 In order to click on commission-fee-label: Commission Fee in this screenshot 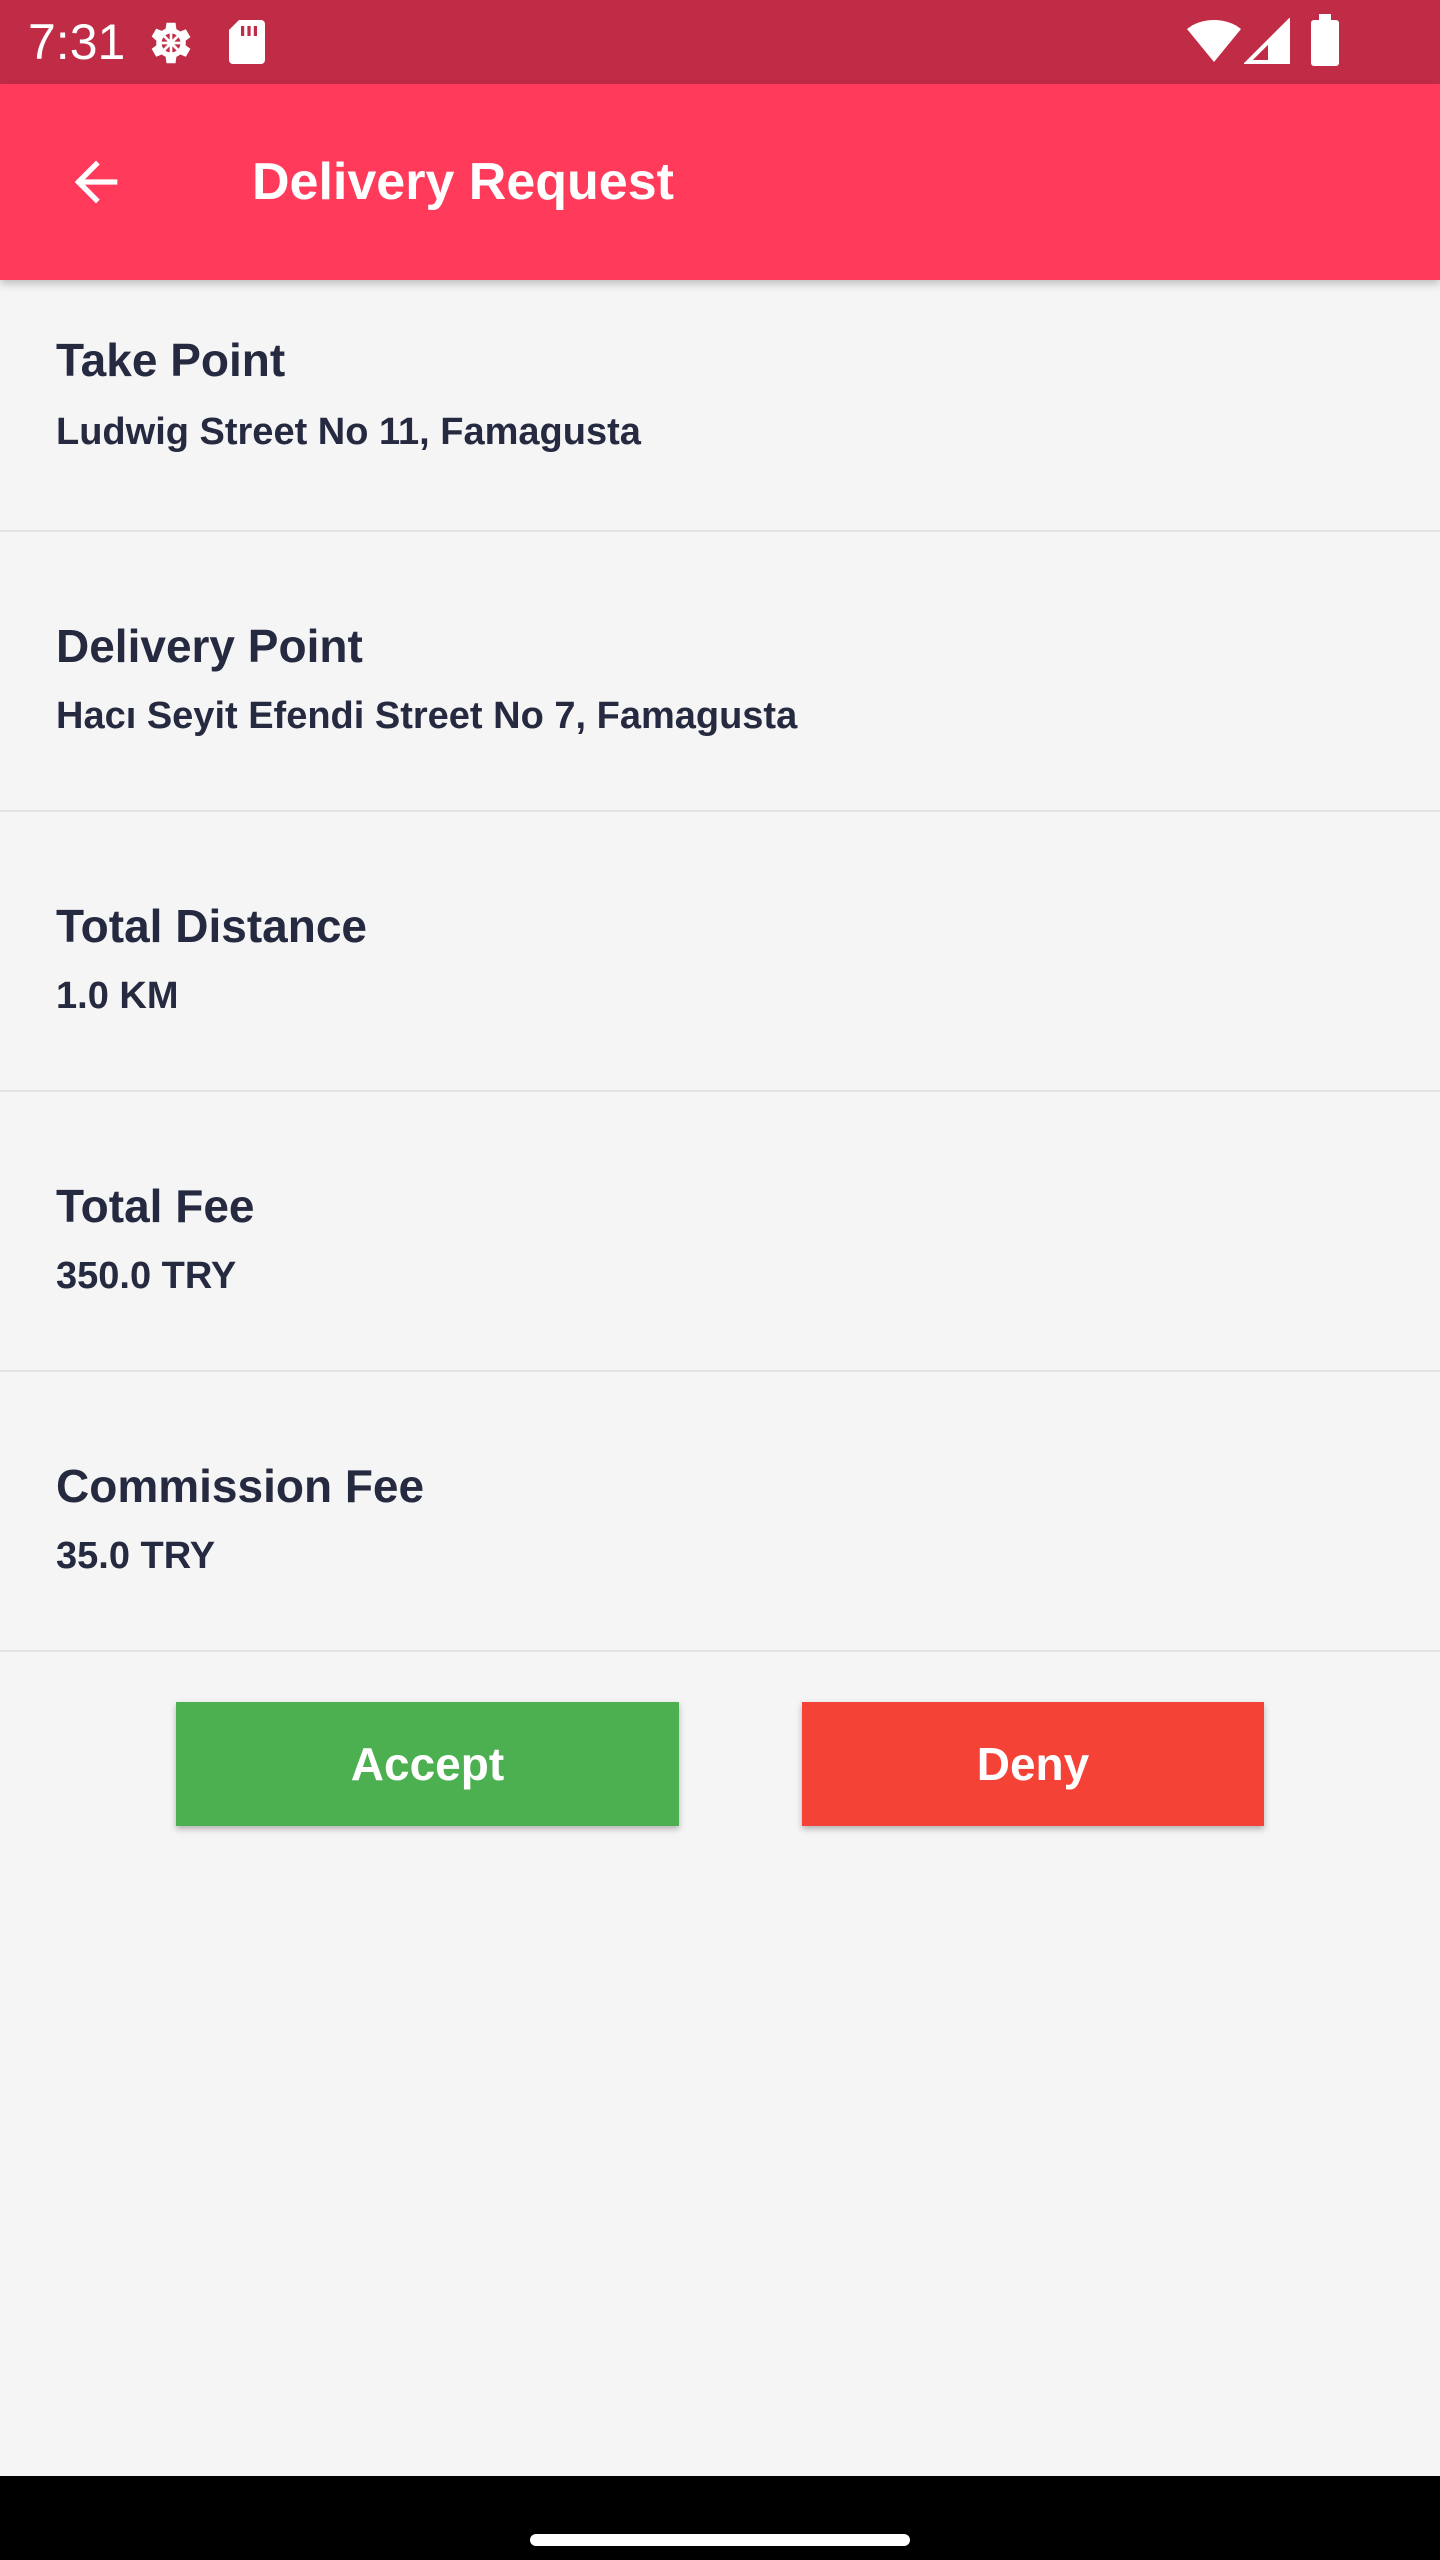, I will do `click(240, 1486)`.